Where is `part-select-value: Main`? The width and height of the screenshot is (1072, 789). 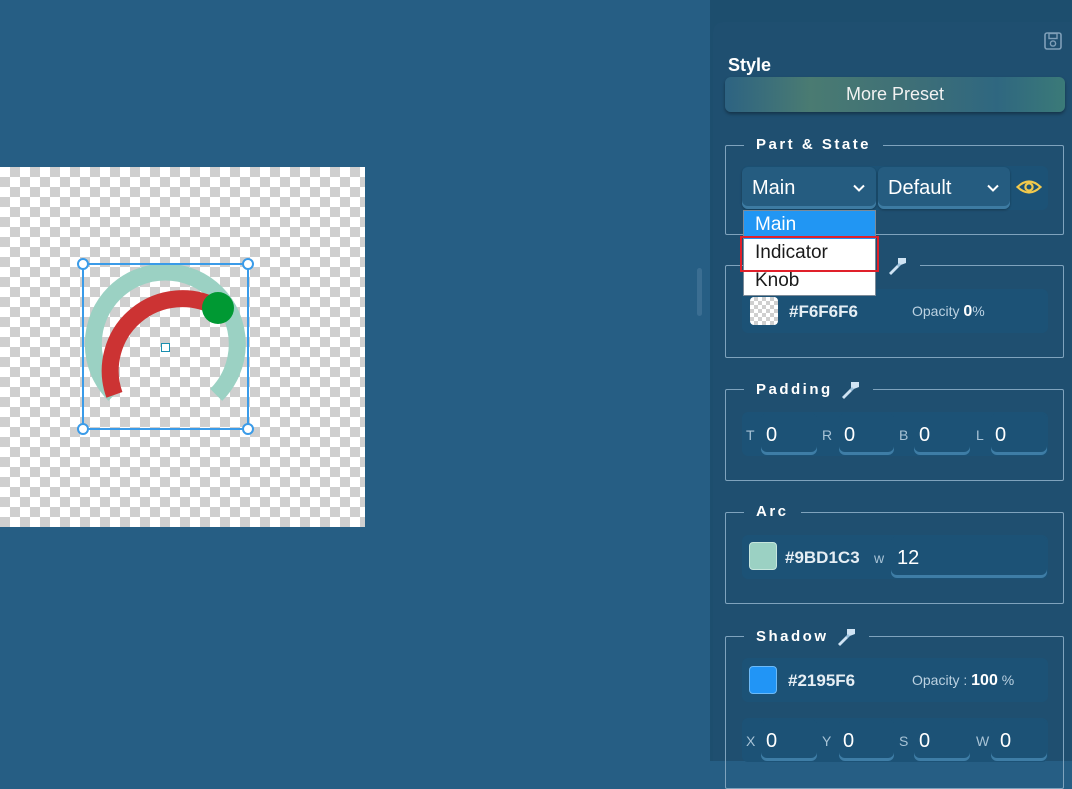
part-select-value: Main is located at coordinates (774, 188).